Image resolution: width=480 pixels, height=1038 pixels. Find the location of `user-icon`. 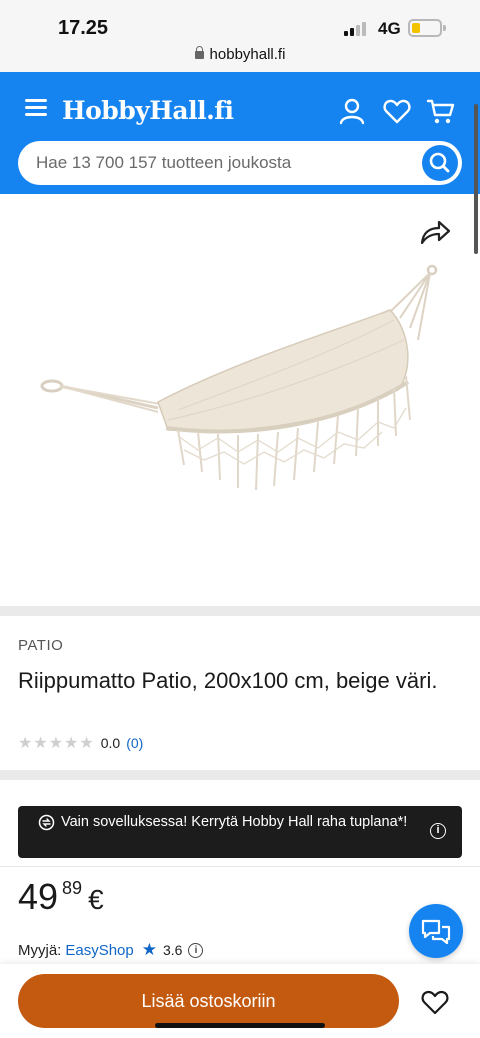

user-icon is located at coordinates (352, 111).